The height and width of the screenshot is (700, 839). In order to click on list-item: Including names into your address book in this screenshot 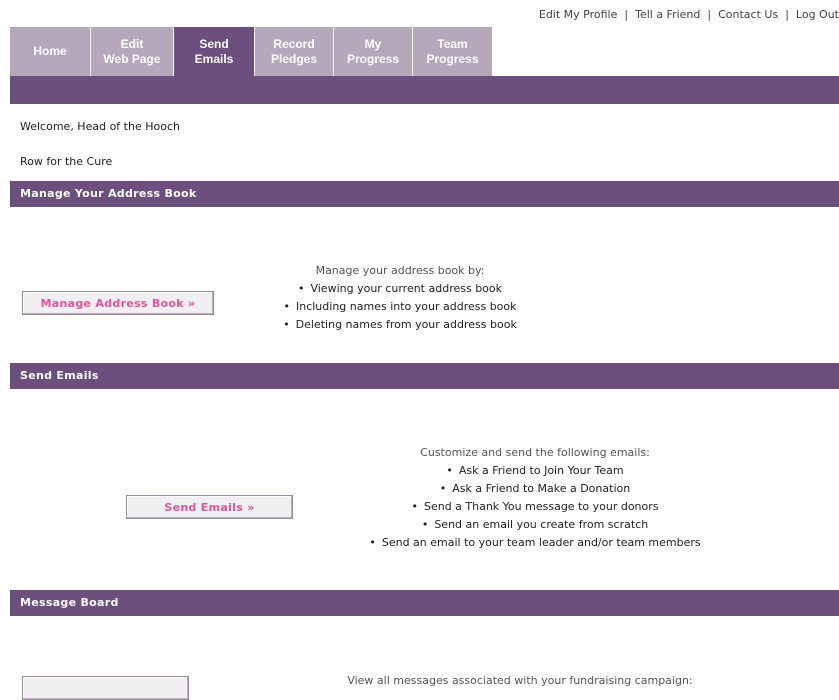, I will do `click(400, 307)`.